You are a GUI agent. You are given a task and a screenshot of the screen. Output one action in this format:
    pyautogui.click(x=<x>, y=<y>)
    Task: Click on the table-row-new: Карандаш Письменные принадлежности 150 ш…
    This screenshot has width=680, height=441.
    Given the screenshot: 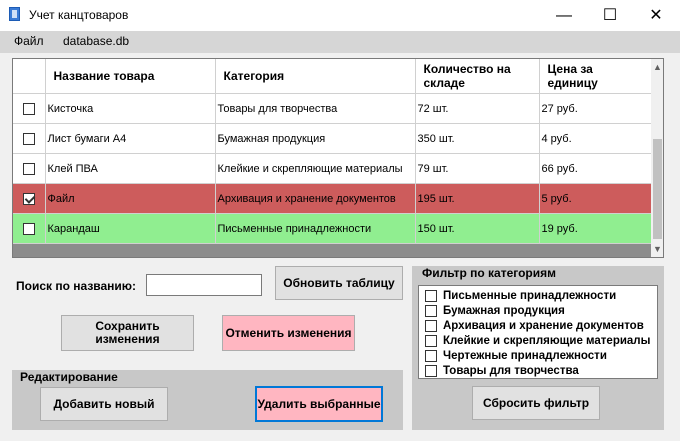 What is the action you would take?
    pyautogui.click(x=332, y=228)
    